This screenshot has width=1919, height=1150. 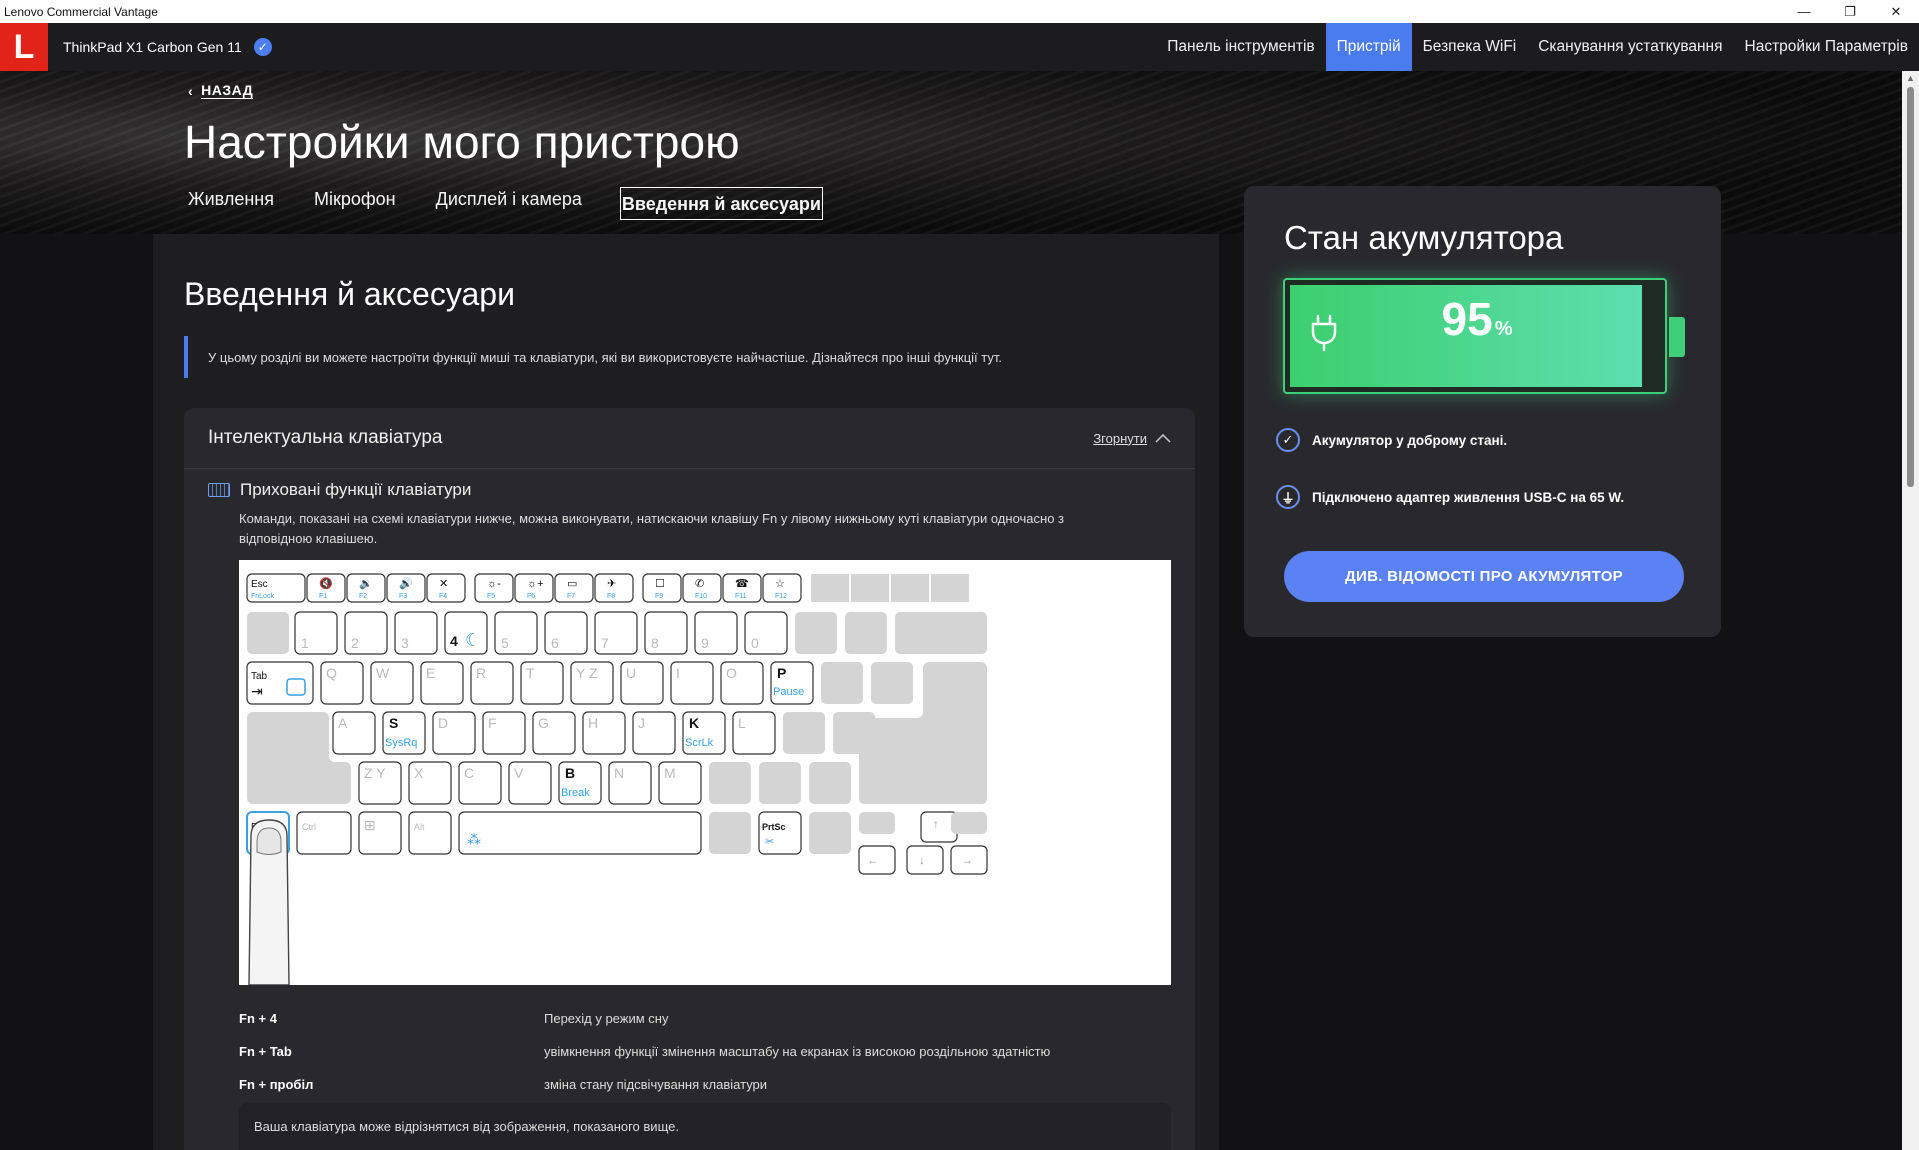 I want to click on fn-key-label: ✈, so click(x=611, y=584).